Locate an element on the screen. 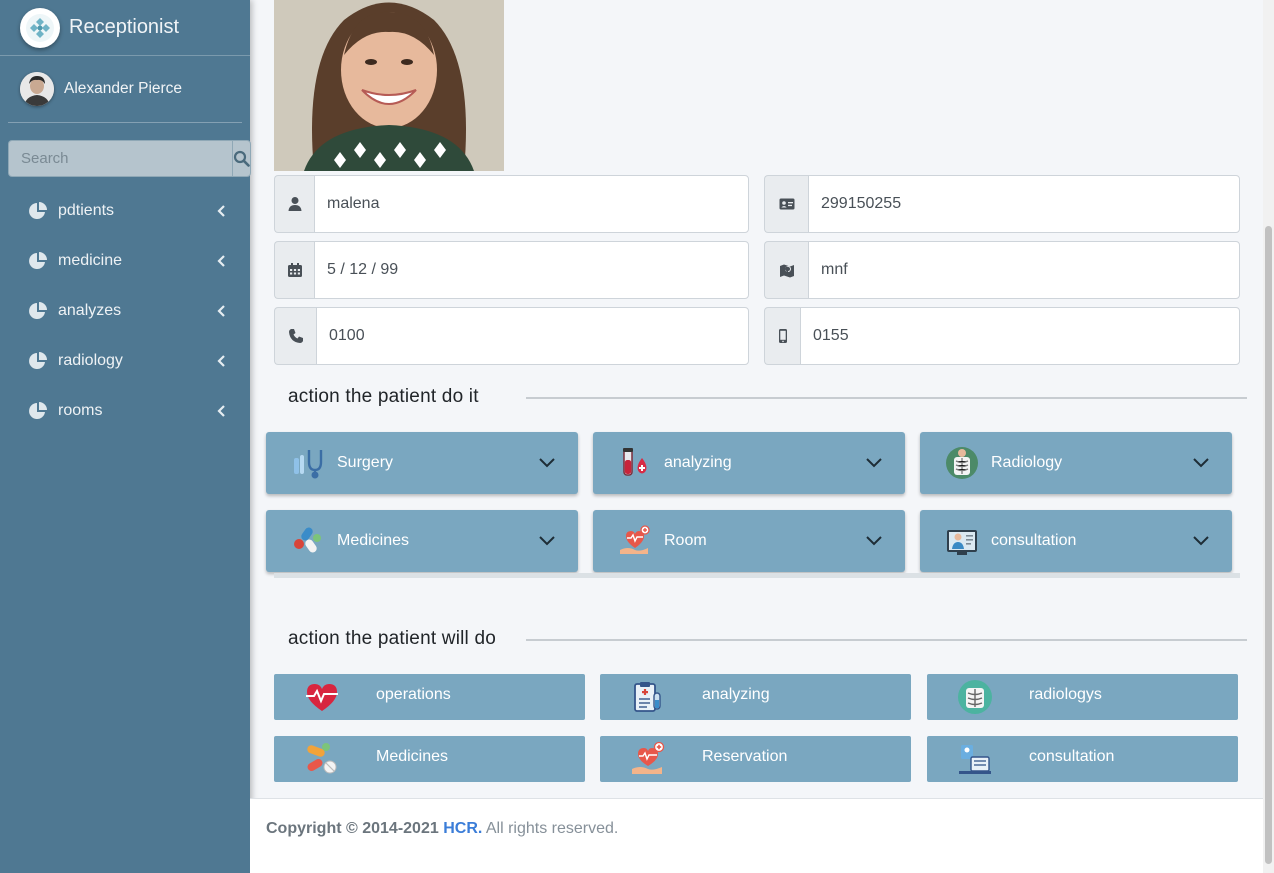  plan-operations-button: operations is located at coordinates (429, 697).